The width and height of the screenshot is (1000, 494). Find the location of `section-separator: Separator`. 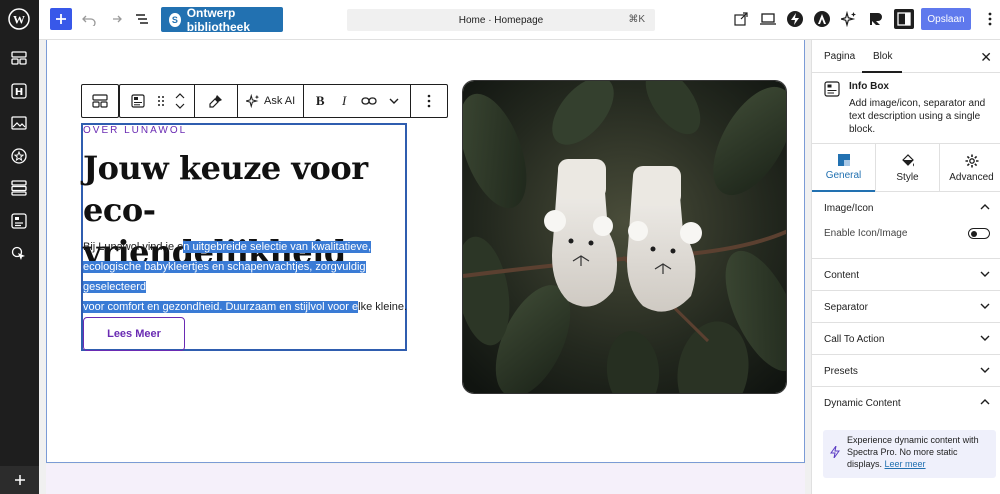

section-separator: Separator is located at coordinates (906, 307).